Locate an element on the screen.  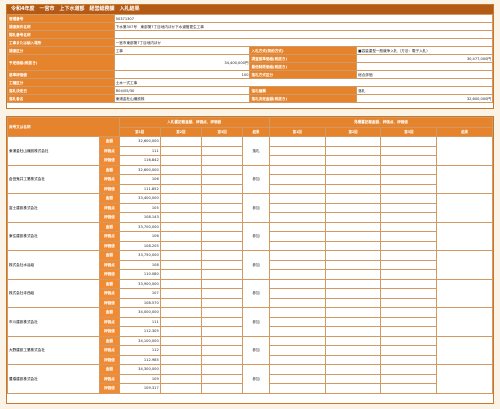
place: 一宮市東部第7丁目地内ほか is located at coordinates (303, 42).